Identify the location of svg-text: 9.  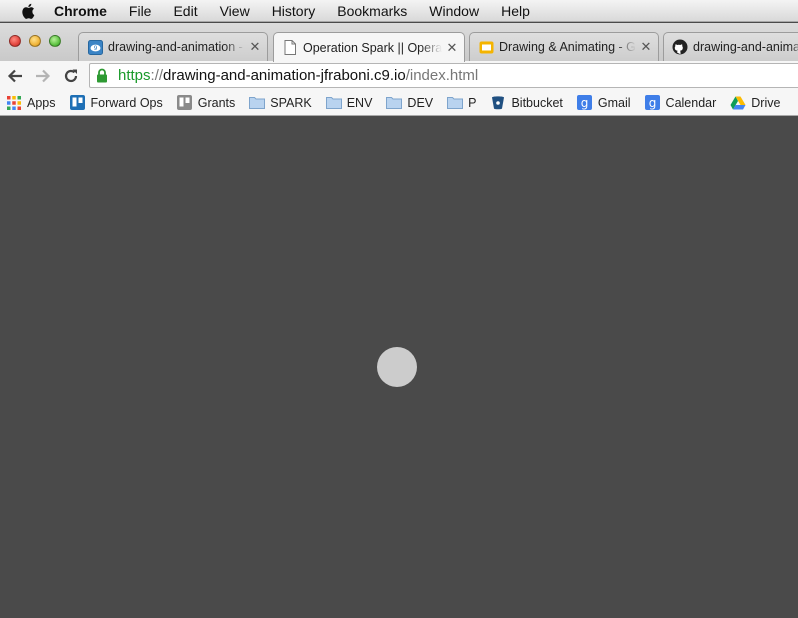
(95, 48).